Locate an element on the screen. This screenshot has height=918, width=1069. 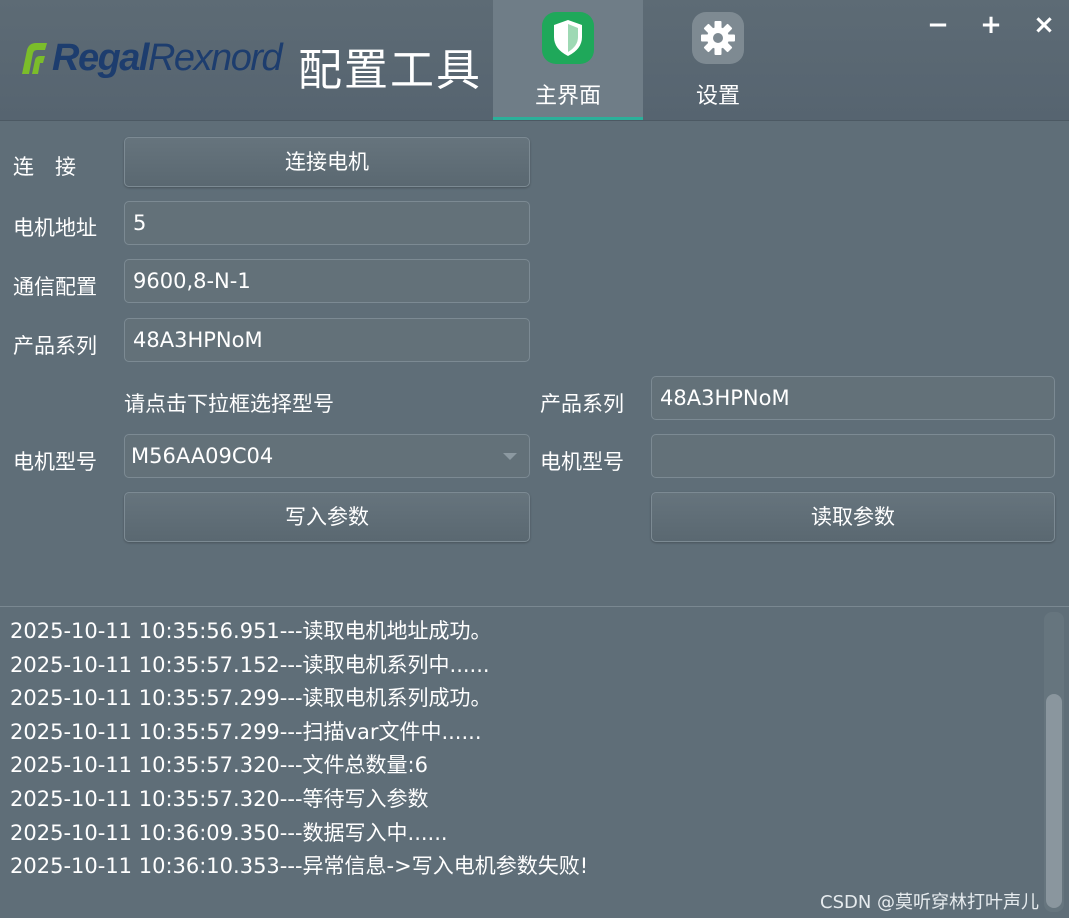
log-line: 2025-10-11 10:35:57.320---等待写入参数 is located at coordinates (219, 798).